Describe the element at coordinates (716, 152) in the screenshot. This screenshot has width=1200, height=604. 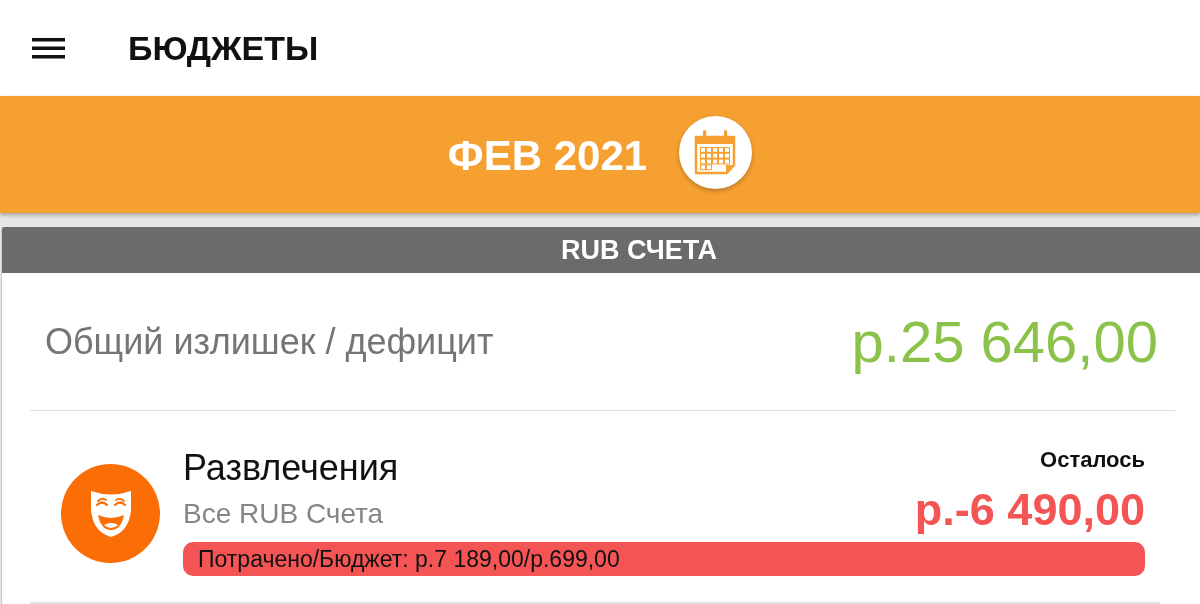
I see `calendar-icon` at that location.